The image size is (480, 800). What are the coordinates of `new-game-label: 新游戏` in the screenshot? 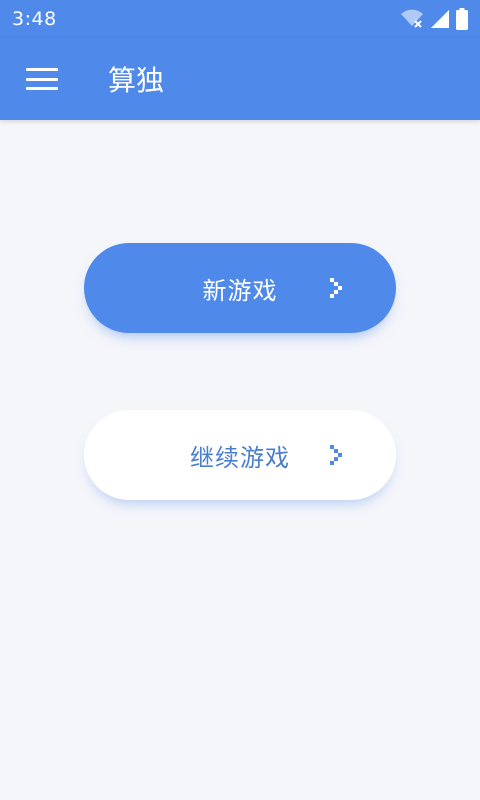 It's located at (240, 290).